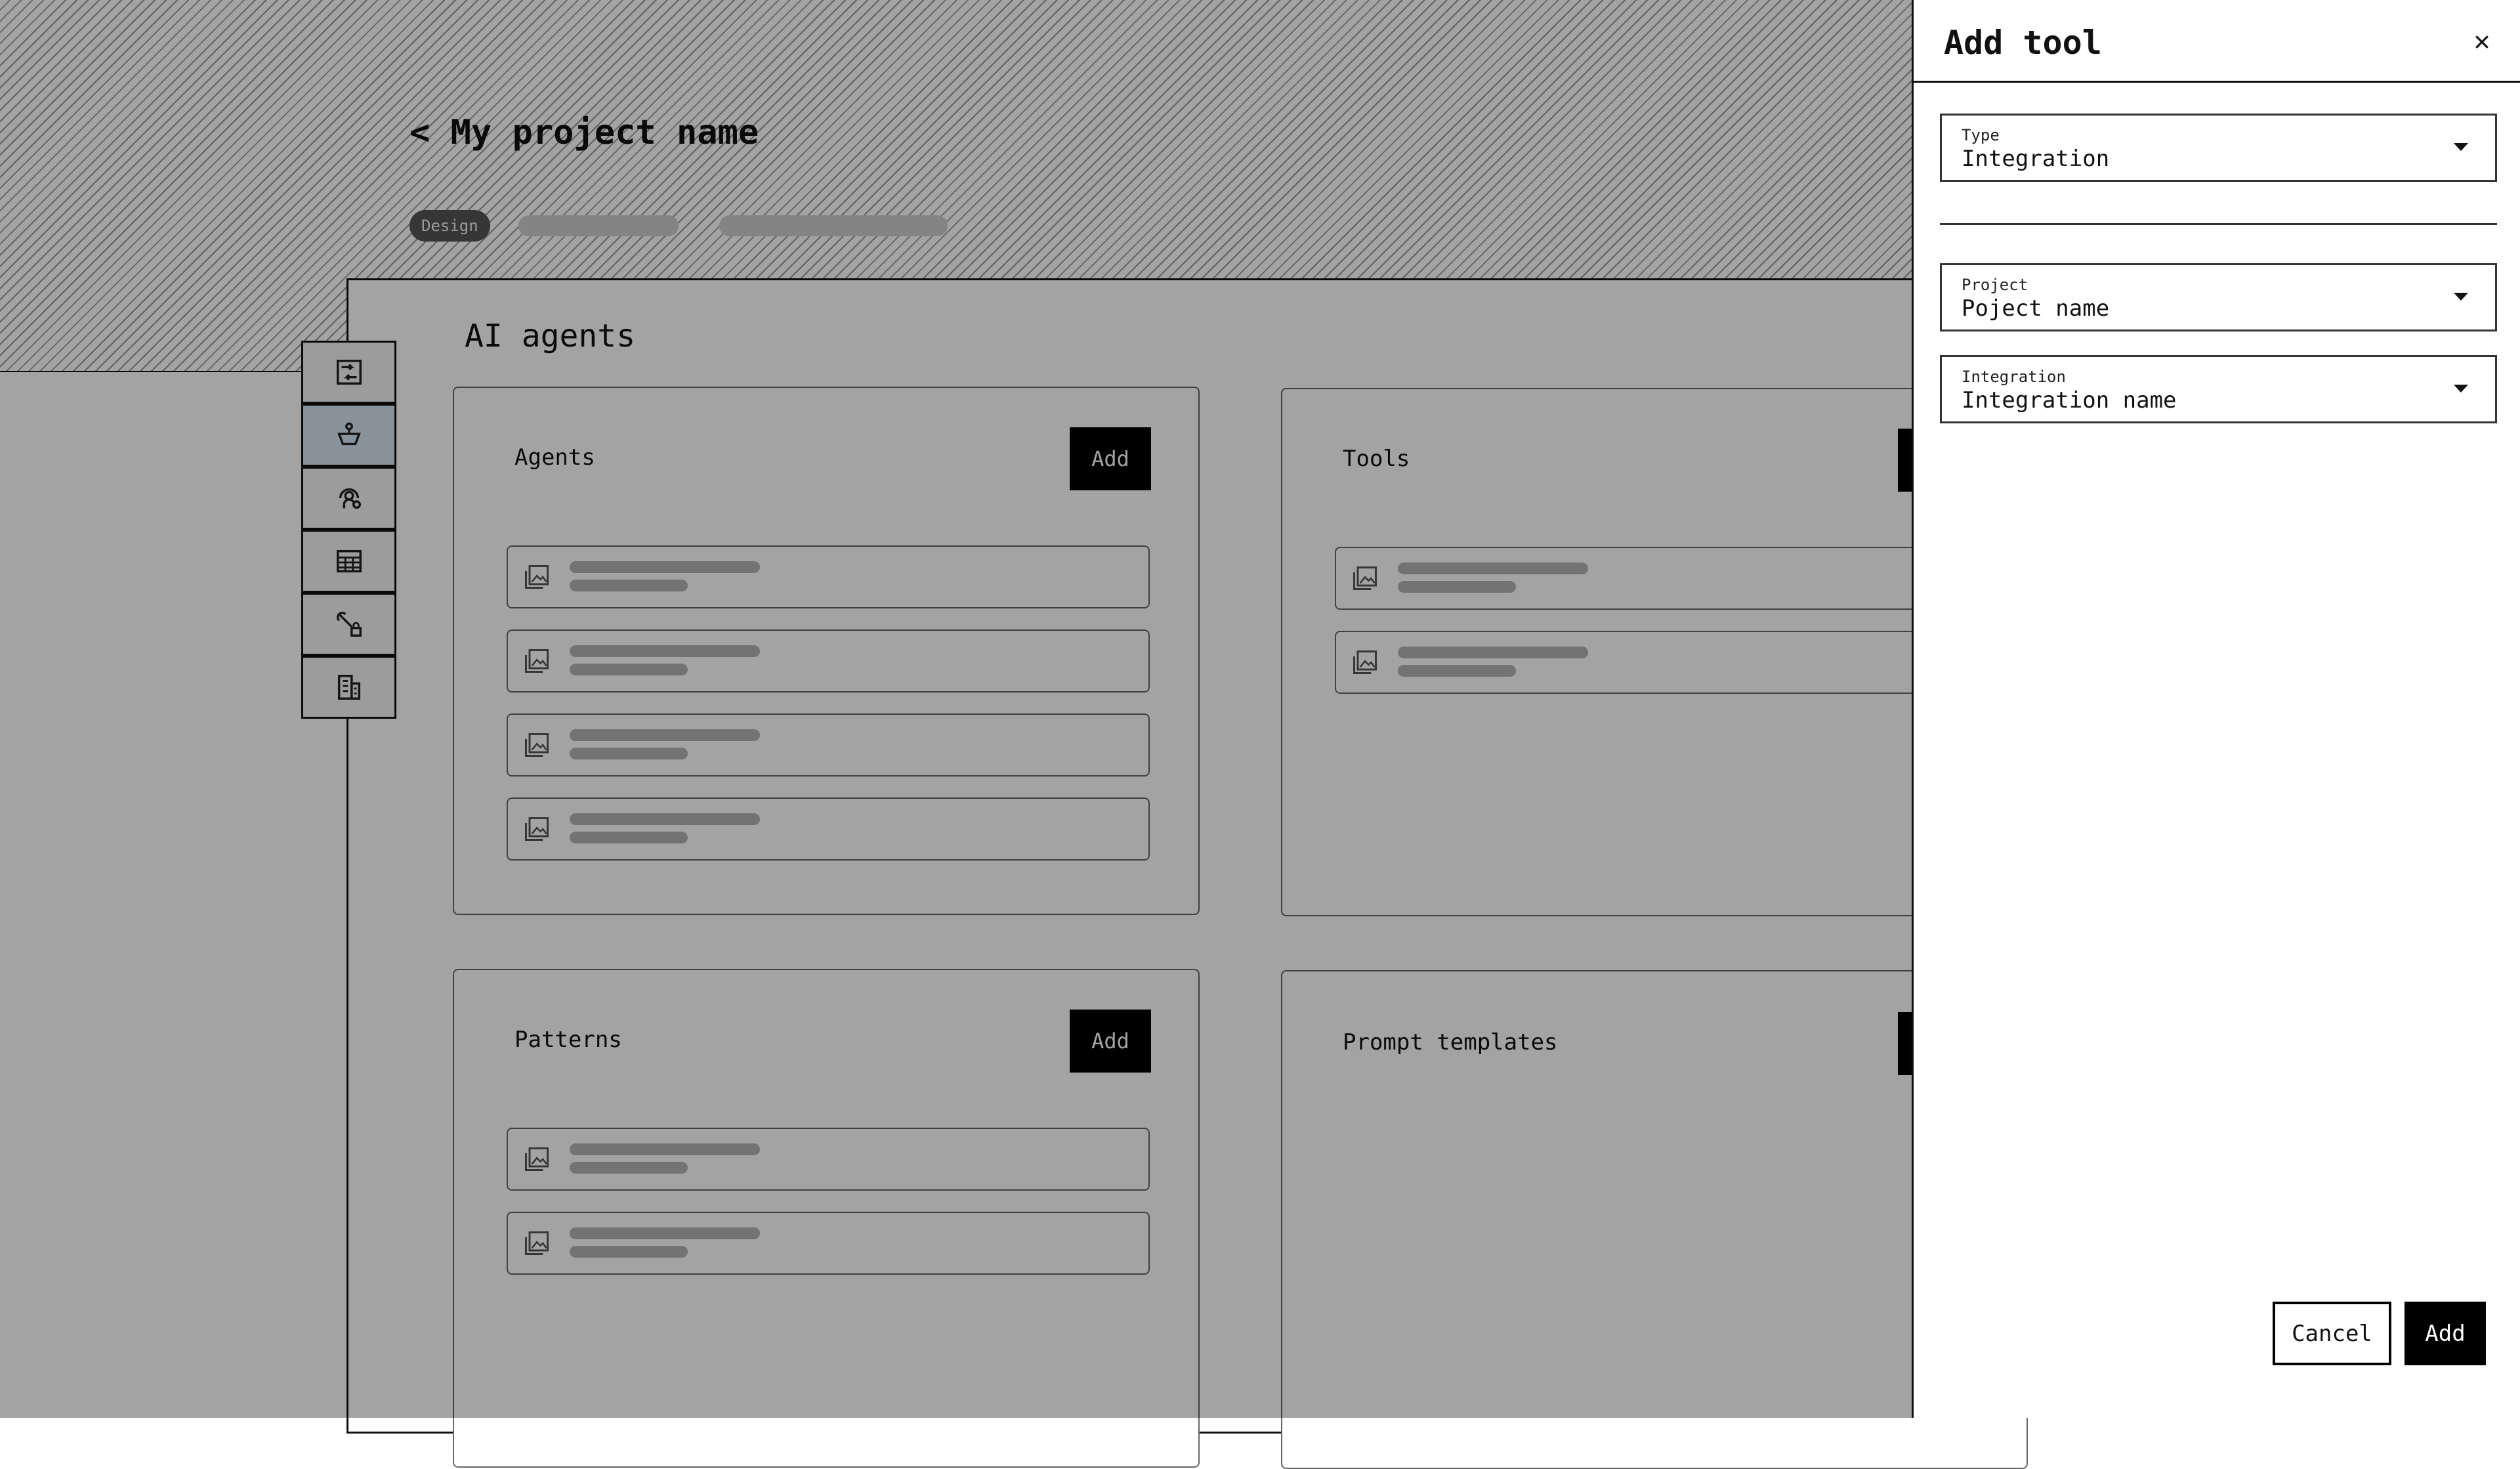  I want to click on field-label: Type, so click(1981, 135).